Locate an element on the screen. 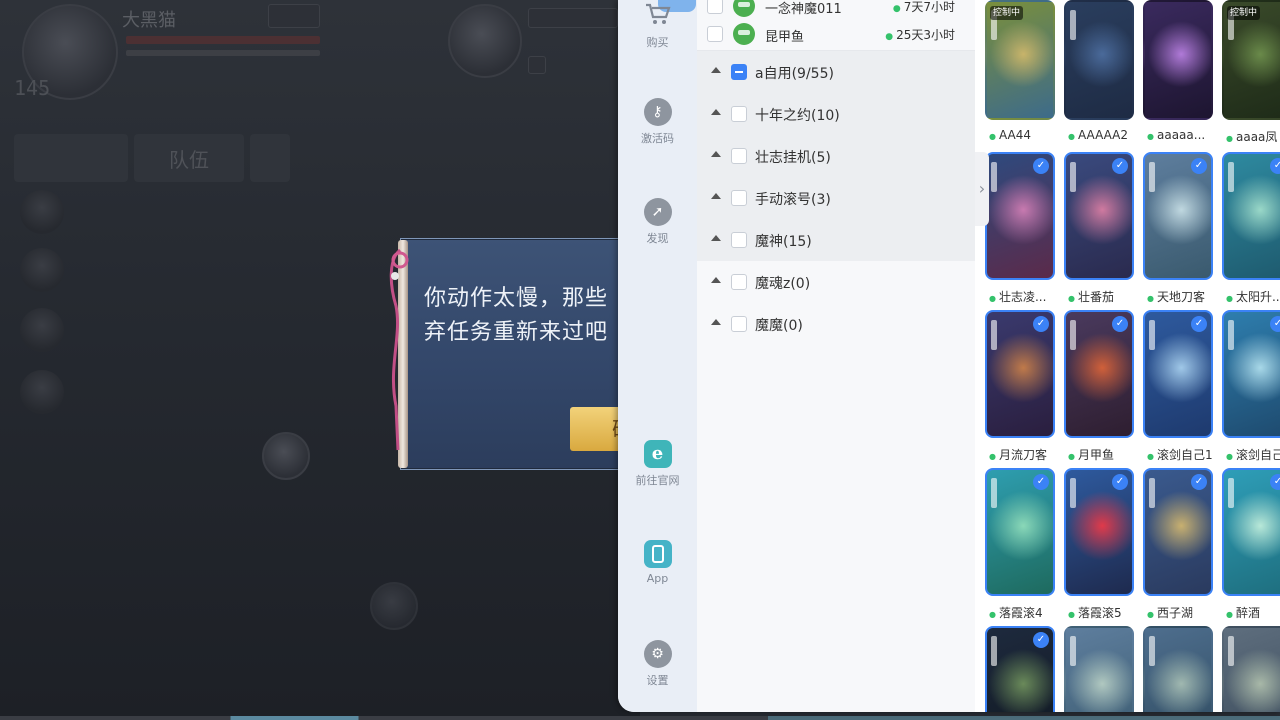 This screenshot has height=720, width=1280. device-row: 一念神魔011 7天7小时 is located at coordinates (836, 10).